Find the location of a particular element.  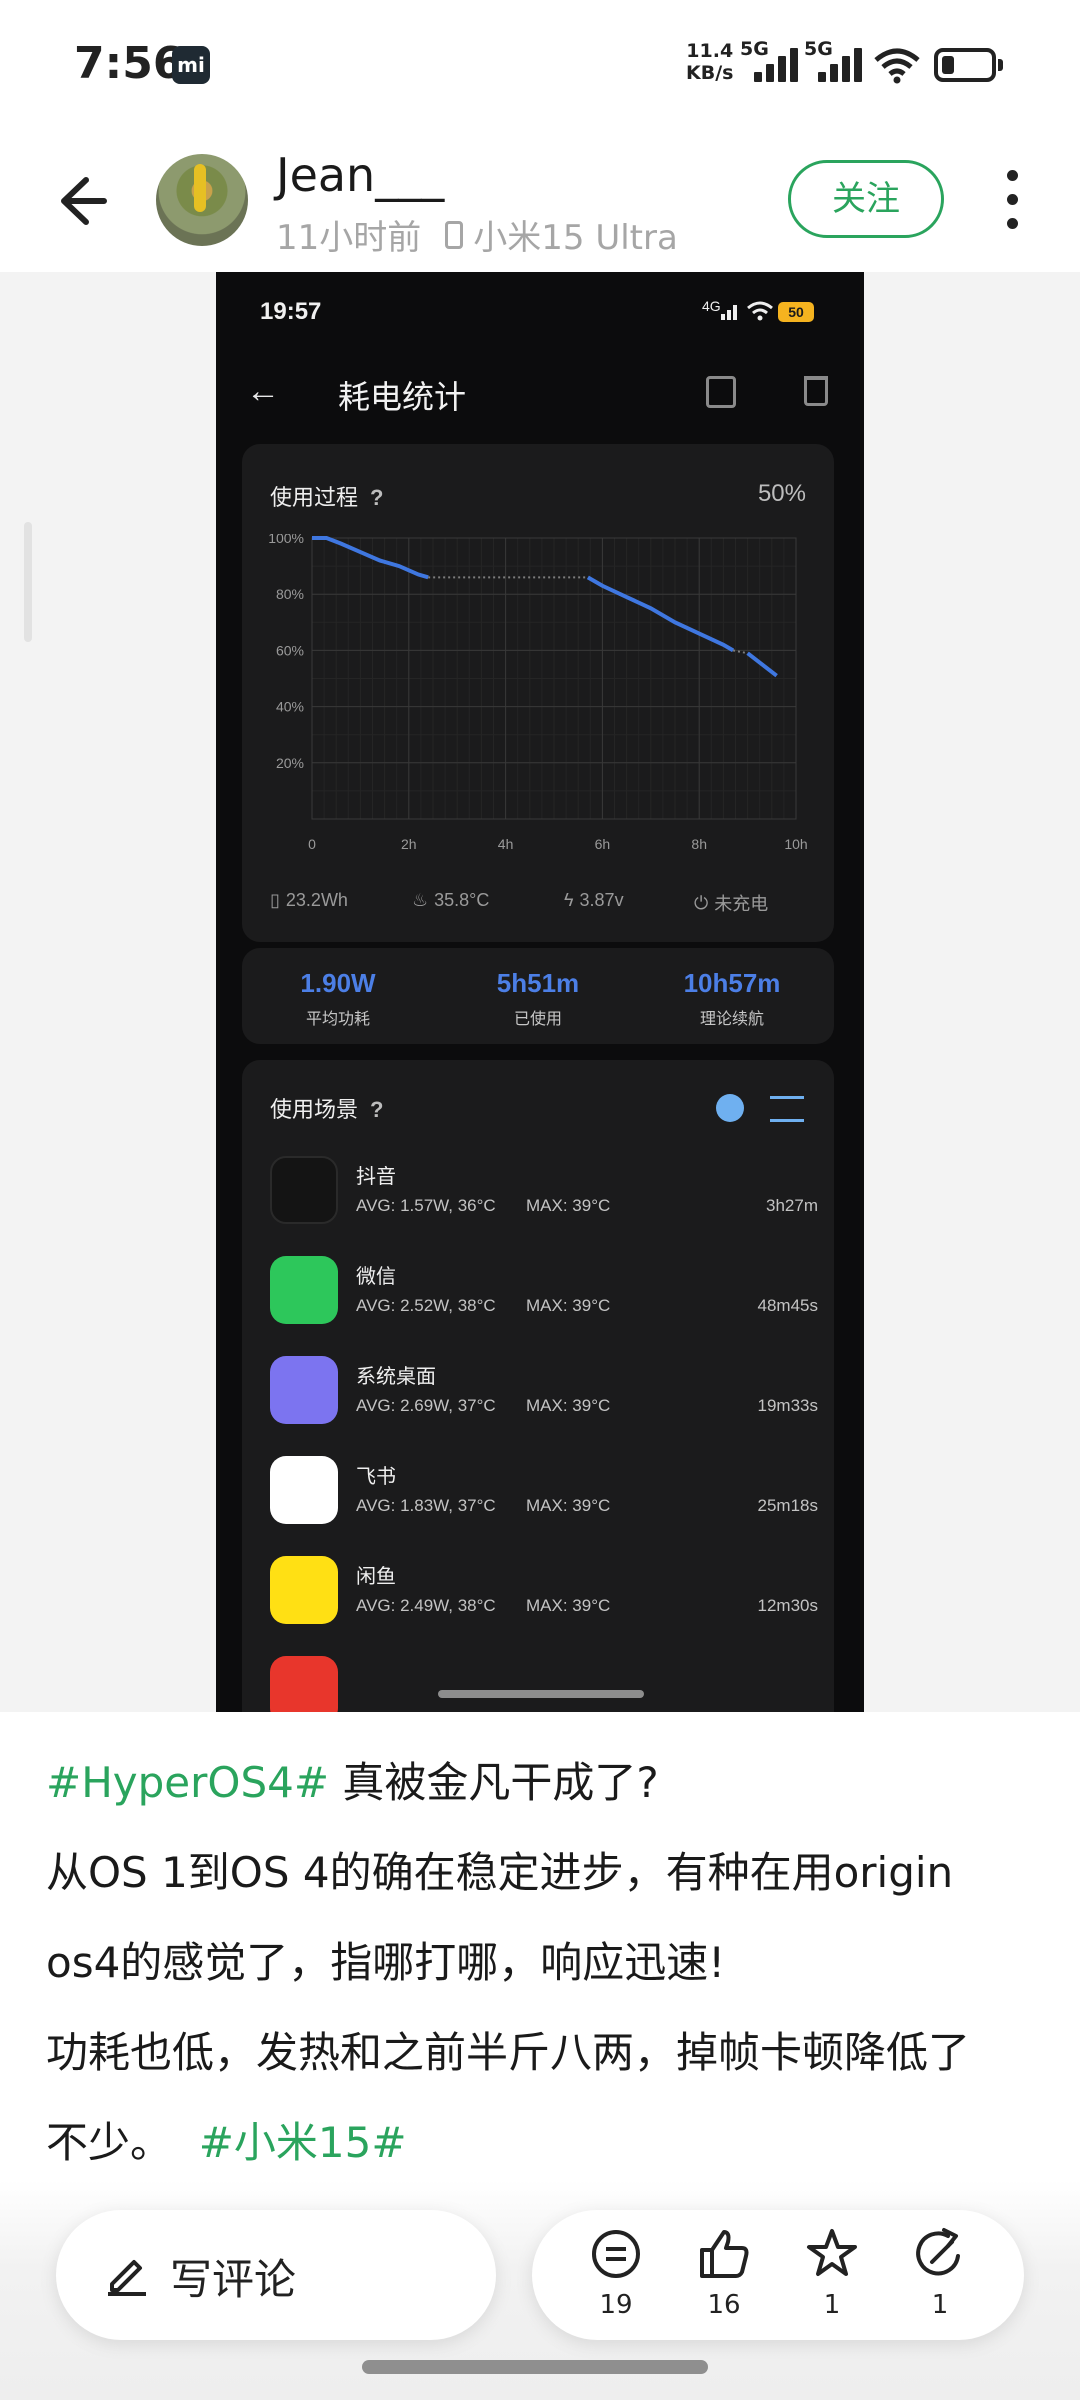

stat-value: 1.90W is located at coordinates (338, 983).